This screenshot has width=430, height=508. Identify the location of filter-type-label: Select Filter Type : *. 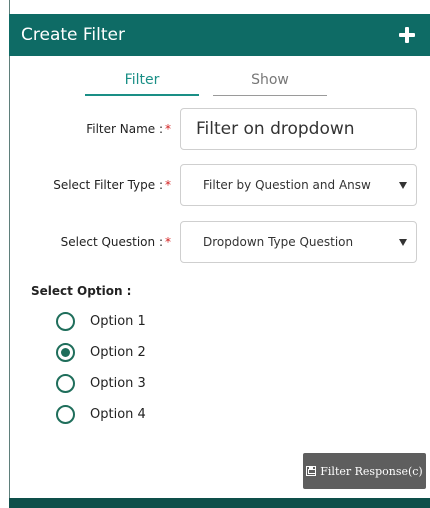
(112, 185).